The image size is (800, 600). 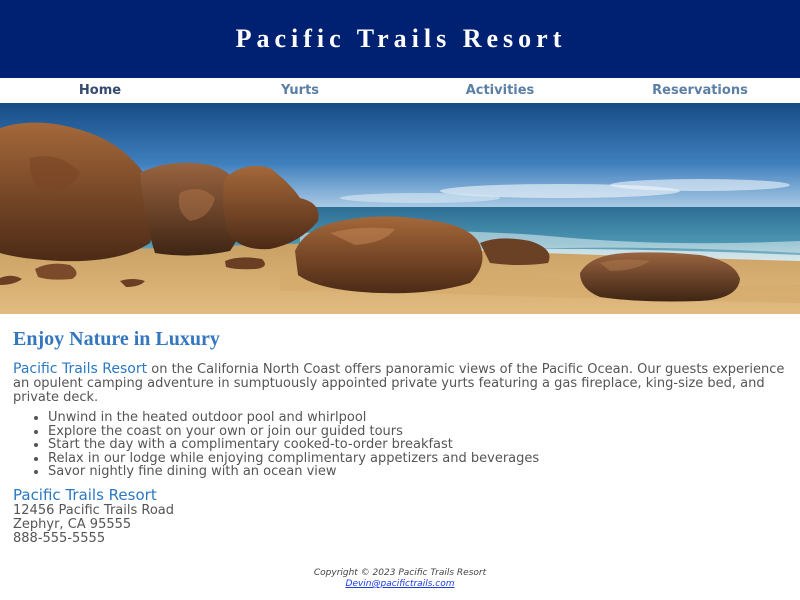 What do you see at coordinates (400, 584) in the screenshot?
I see `email-link: Devin@pacifictrails.com` at bounding box center [400, 584].